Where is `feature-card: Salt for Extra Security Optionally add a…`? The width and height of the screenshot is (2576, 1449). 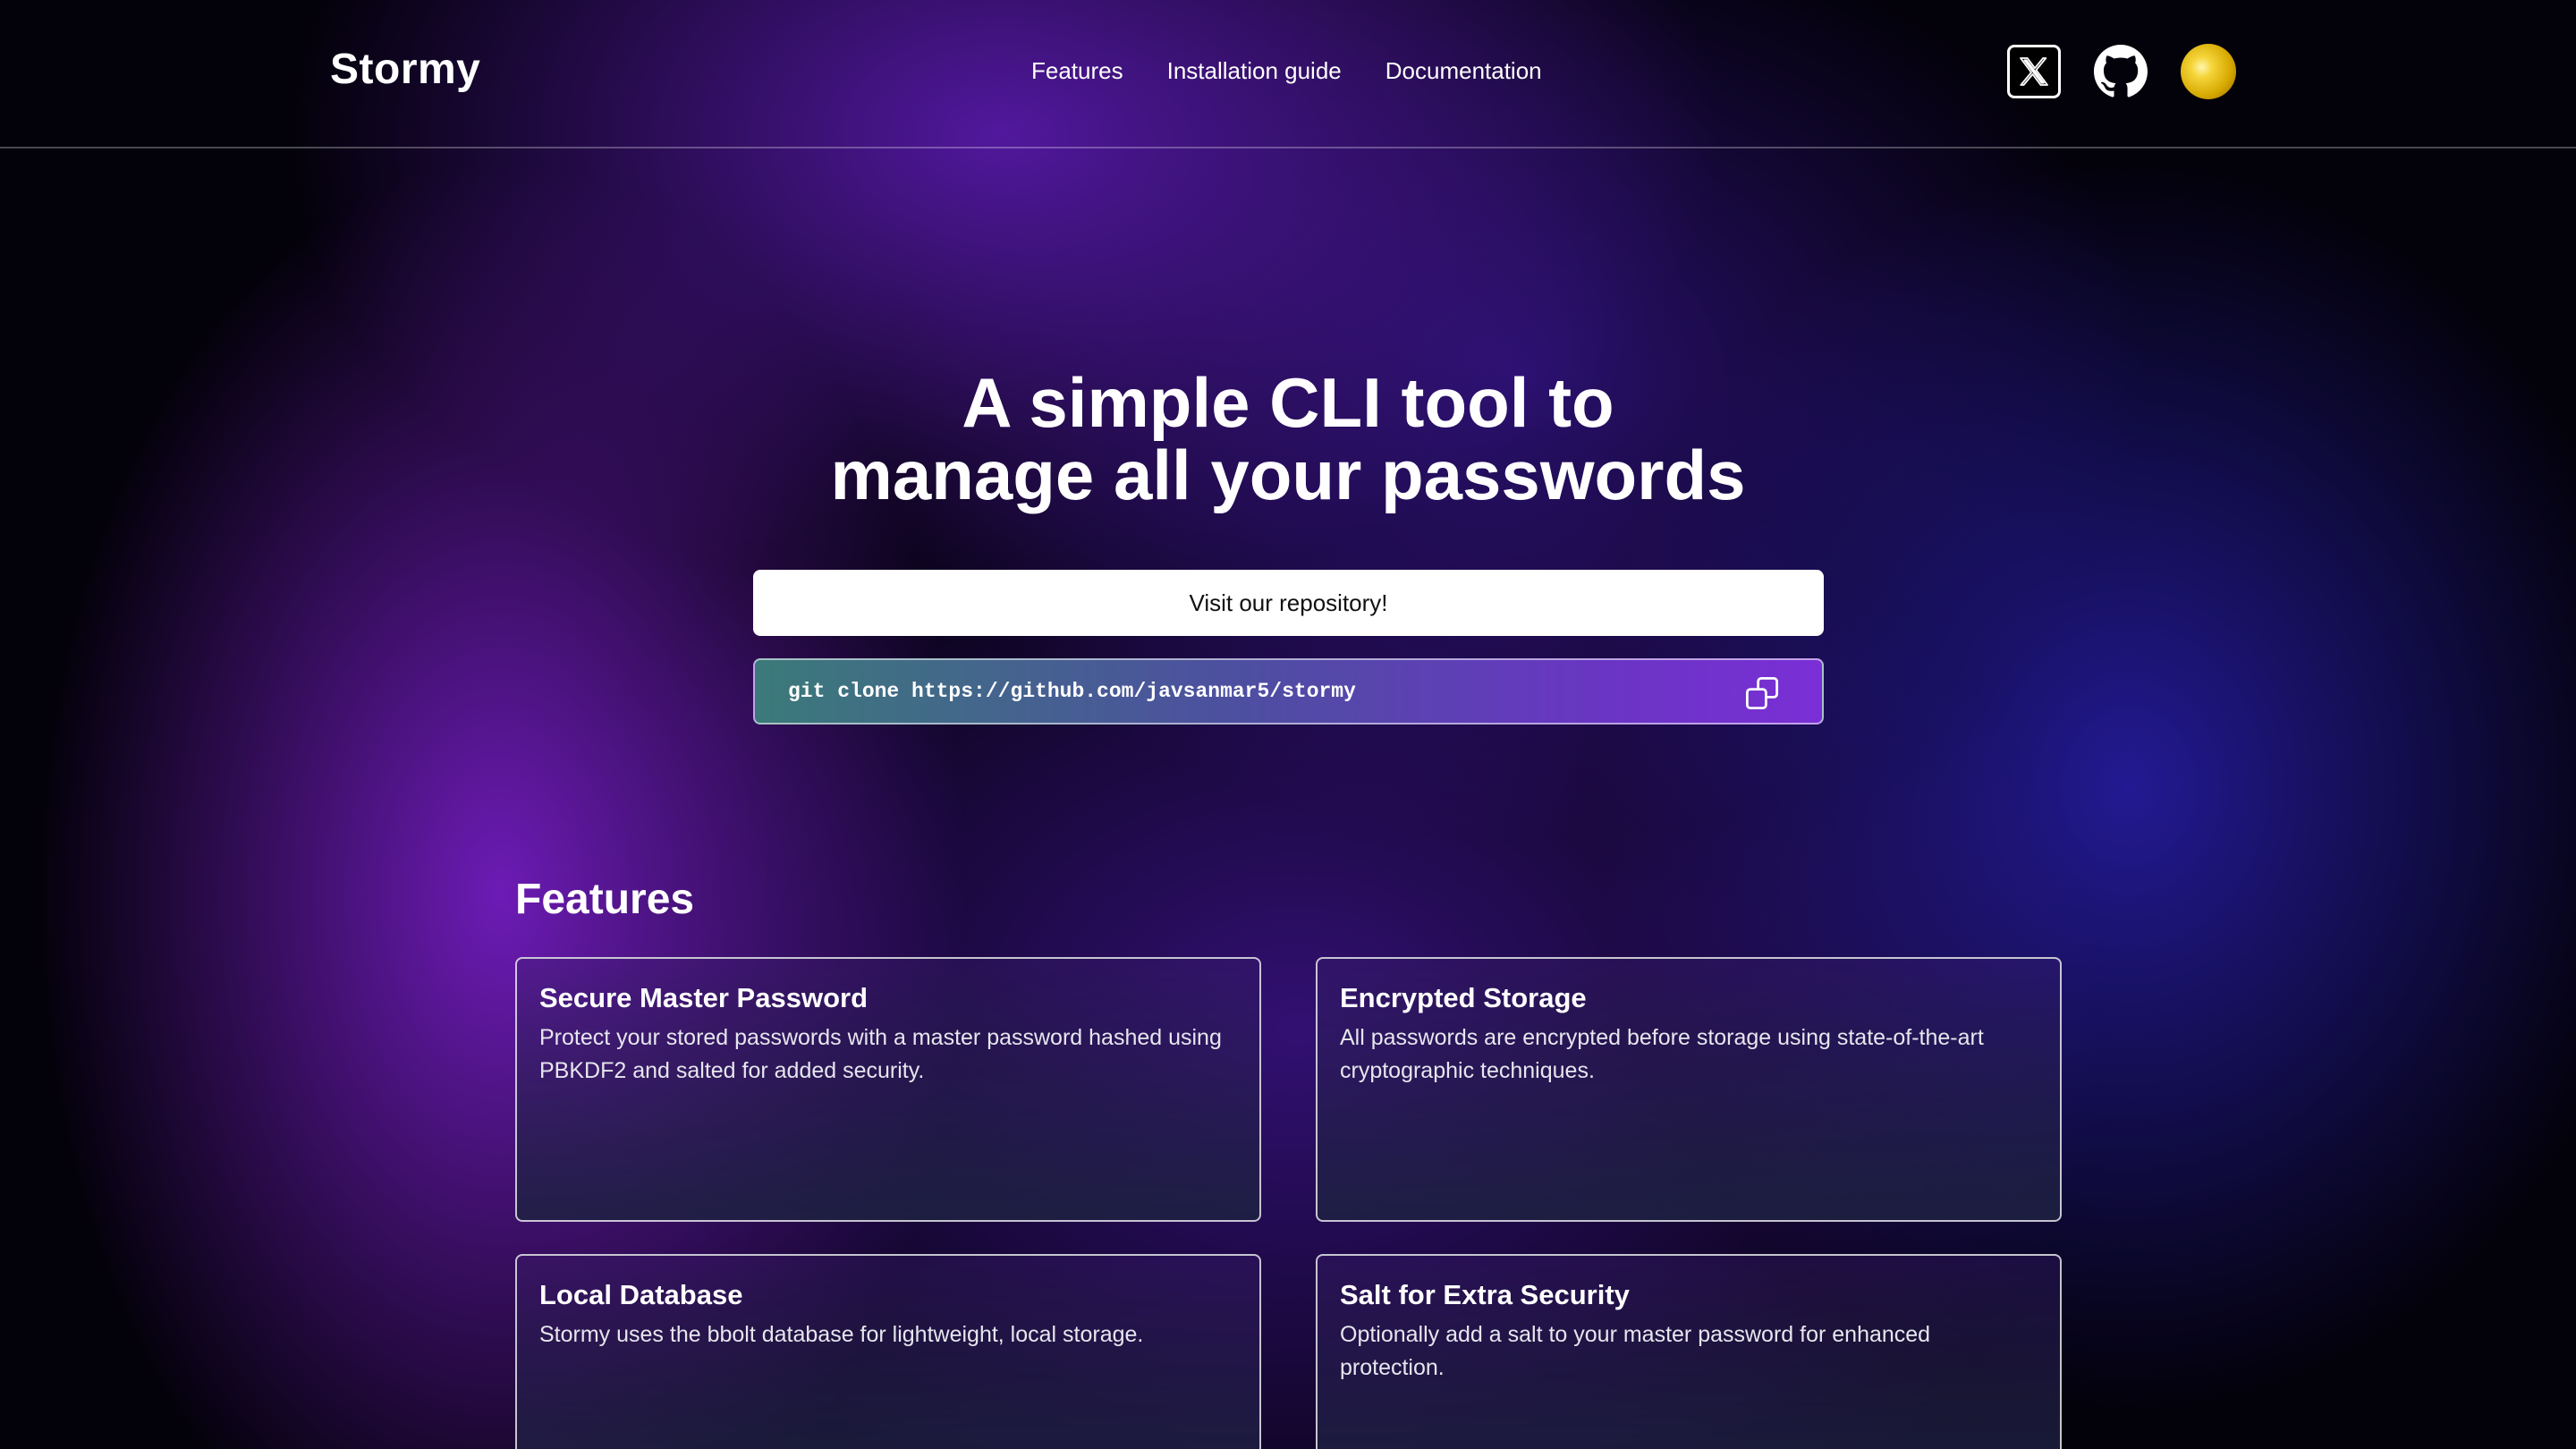
feature-card: Salt for Extra Security Optionally add a… is located at coordinates (1689, 1351).